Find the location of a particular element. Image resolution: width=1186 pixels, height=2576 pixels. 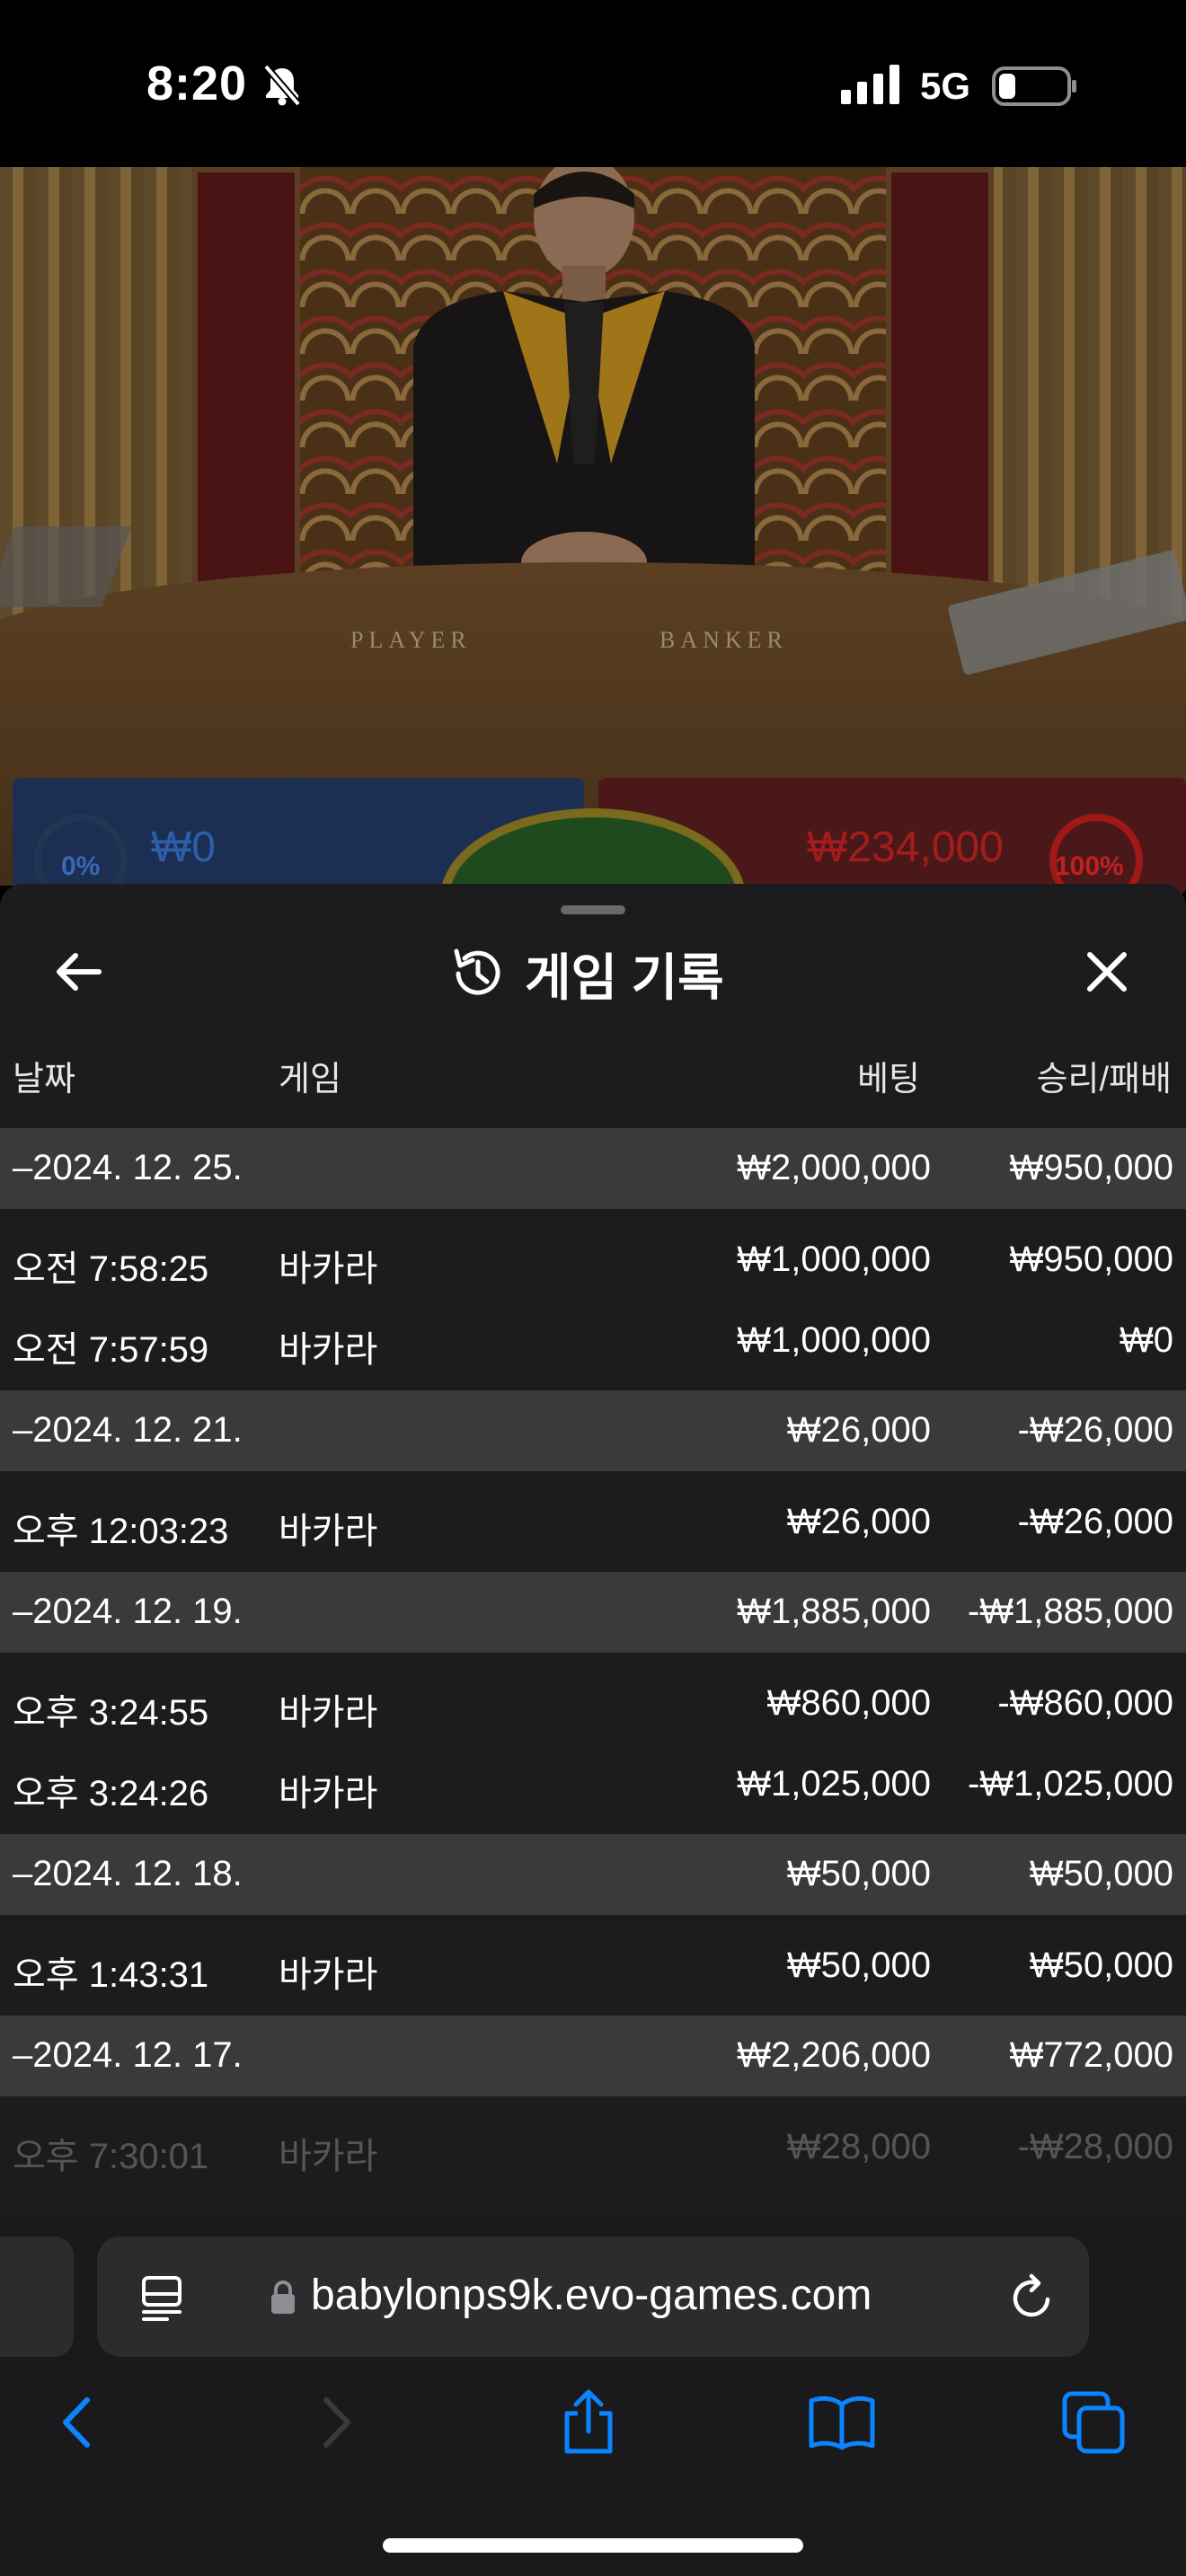

group-date: –2024. 12. 25. is located at coordinates (128, 1167).